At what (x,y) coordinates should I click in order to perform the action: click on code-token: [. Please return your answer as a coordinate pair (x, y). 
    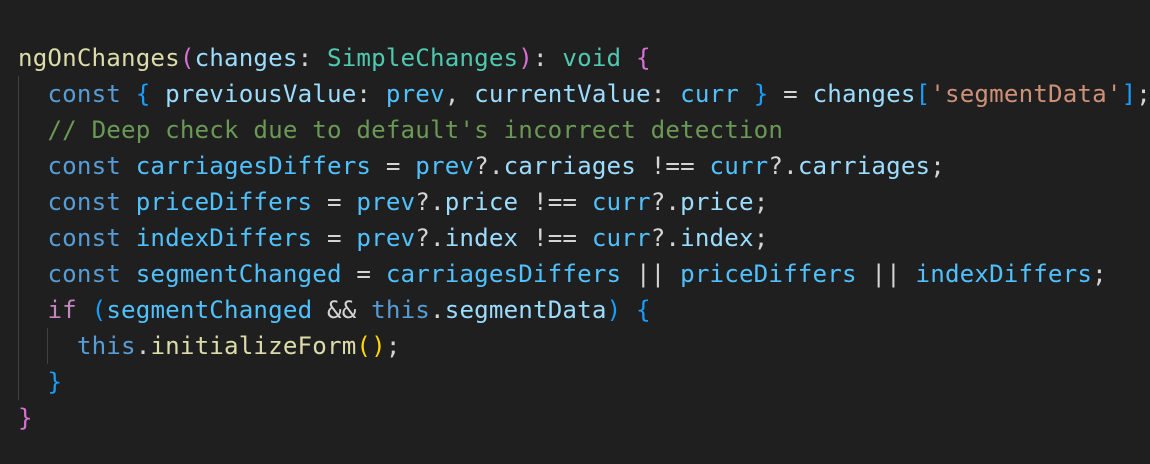
    Looking at the image, I should click on (923, 94).